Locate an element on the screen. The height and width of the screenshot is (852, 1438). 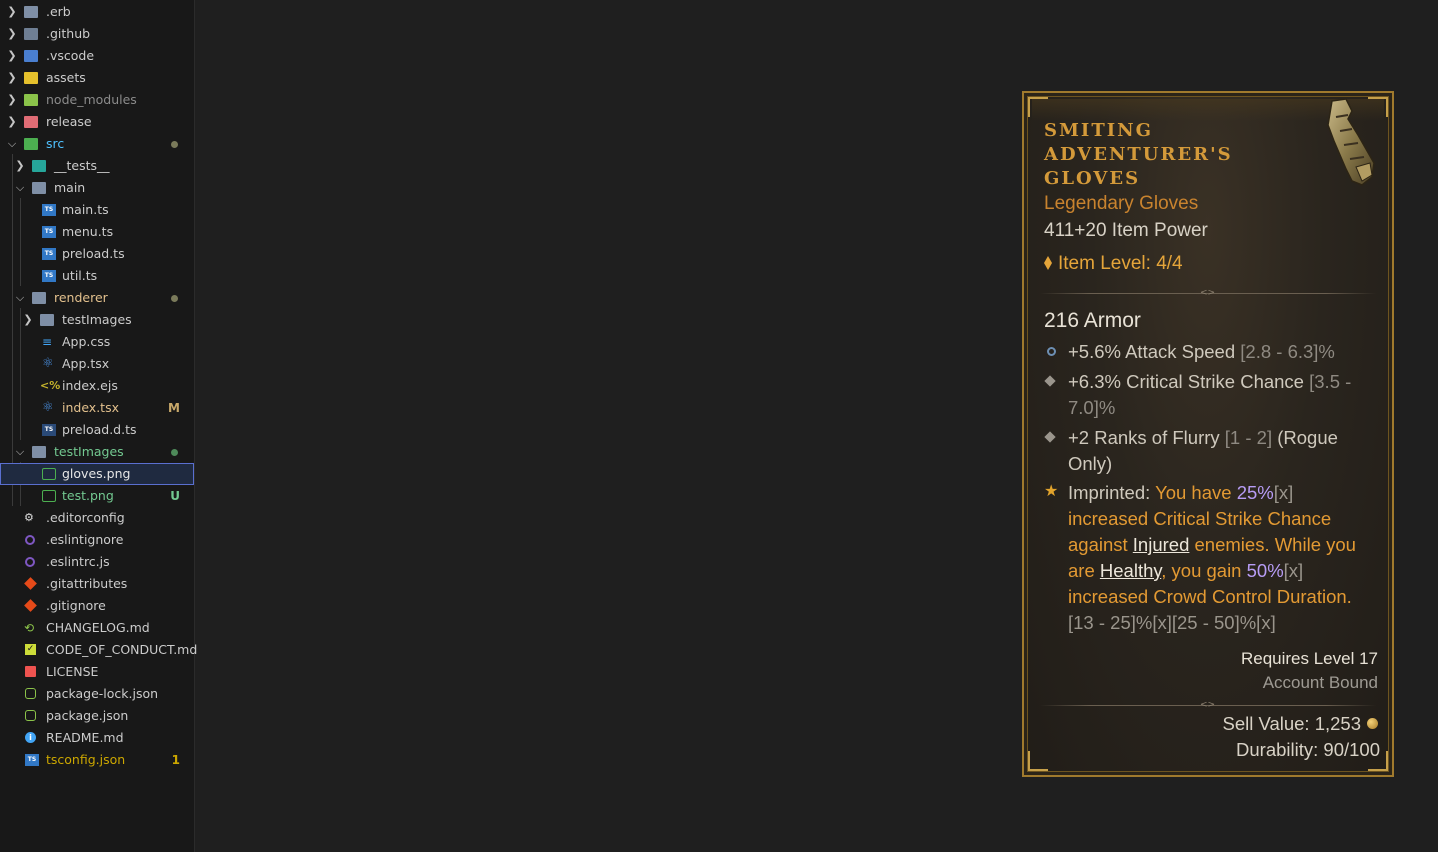
explorer-item-package-json: package.json is located at coordinates (97, 716).